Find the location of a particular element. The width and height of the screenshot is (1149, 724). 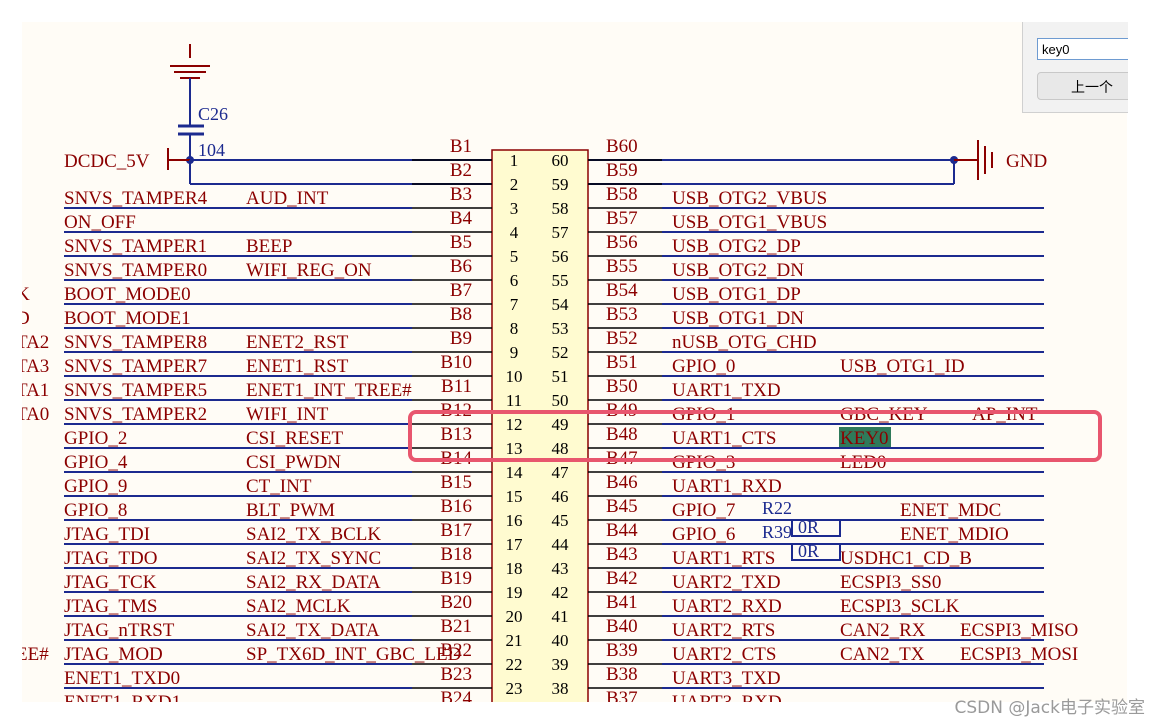

find-previous-button: 上一个 is located at coordinates (1082, 86).